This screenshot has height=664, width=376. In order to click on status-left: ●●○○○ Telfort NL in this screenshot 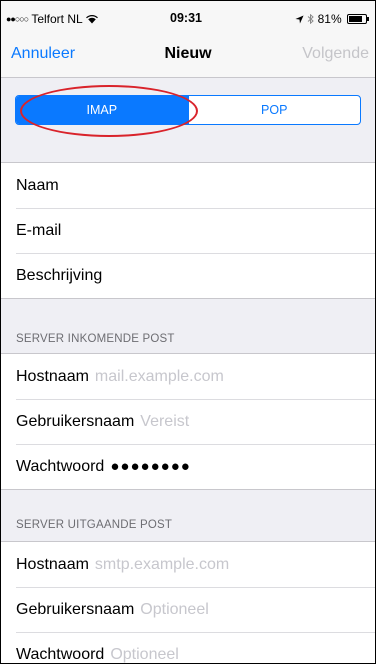, I will do `click(52, 19)`.